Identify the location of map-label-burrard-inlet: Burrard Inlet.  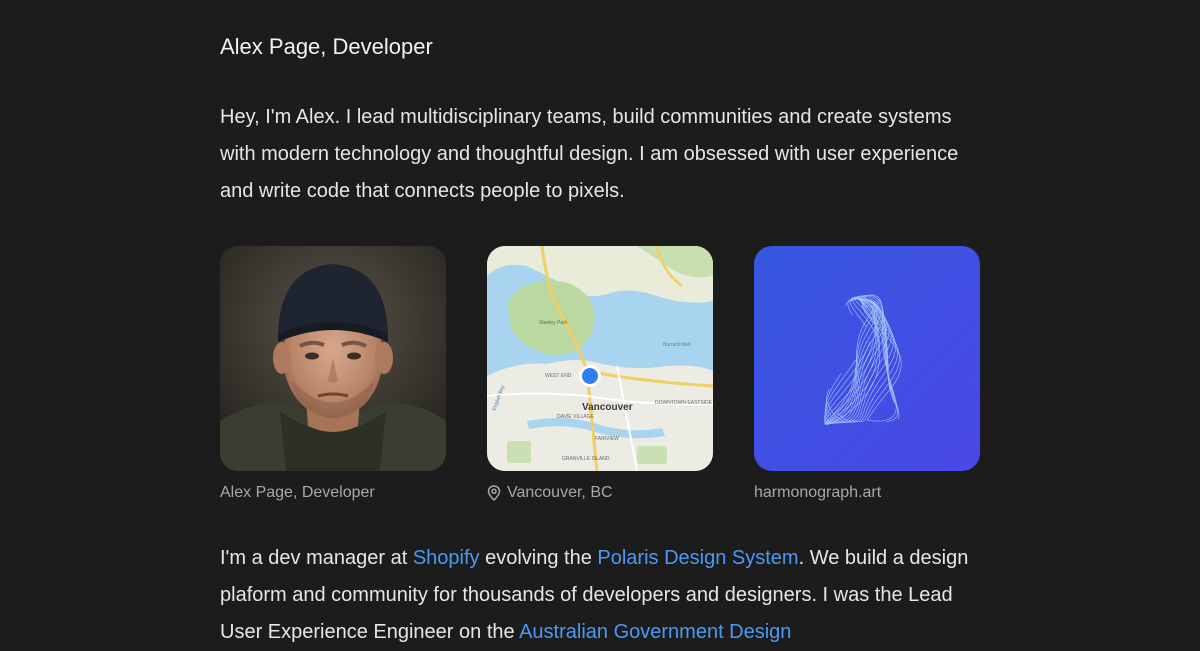
(677, 345).